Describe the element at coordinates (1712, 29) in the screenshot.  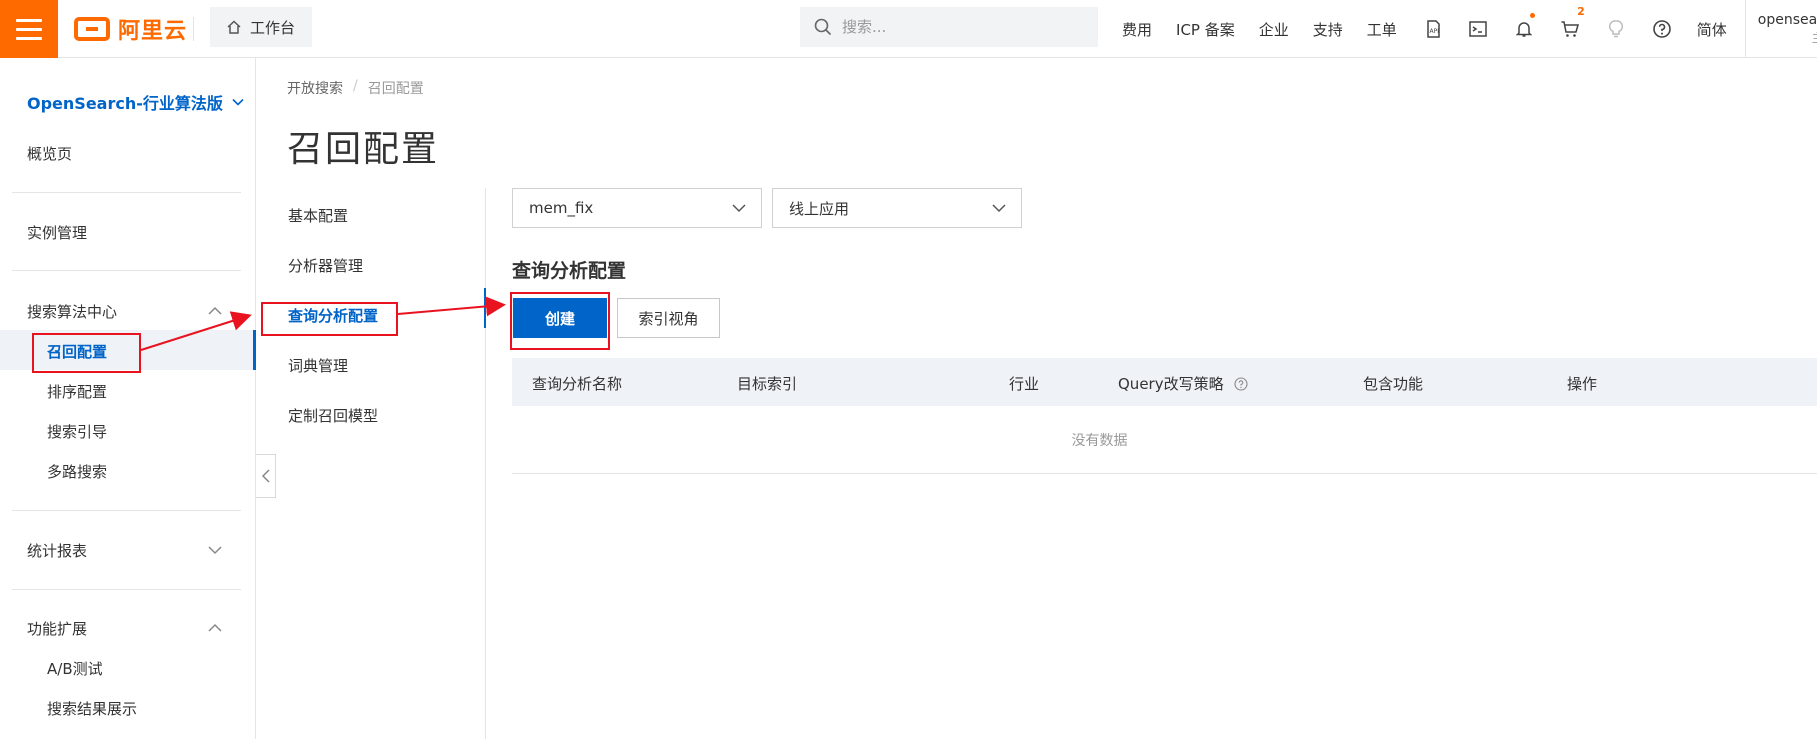
I see `language-switch: 简体` at that location.